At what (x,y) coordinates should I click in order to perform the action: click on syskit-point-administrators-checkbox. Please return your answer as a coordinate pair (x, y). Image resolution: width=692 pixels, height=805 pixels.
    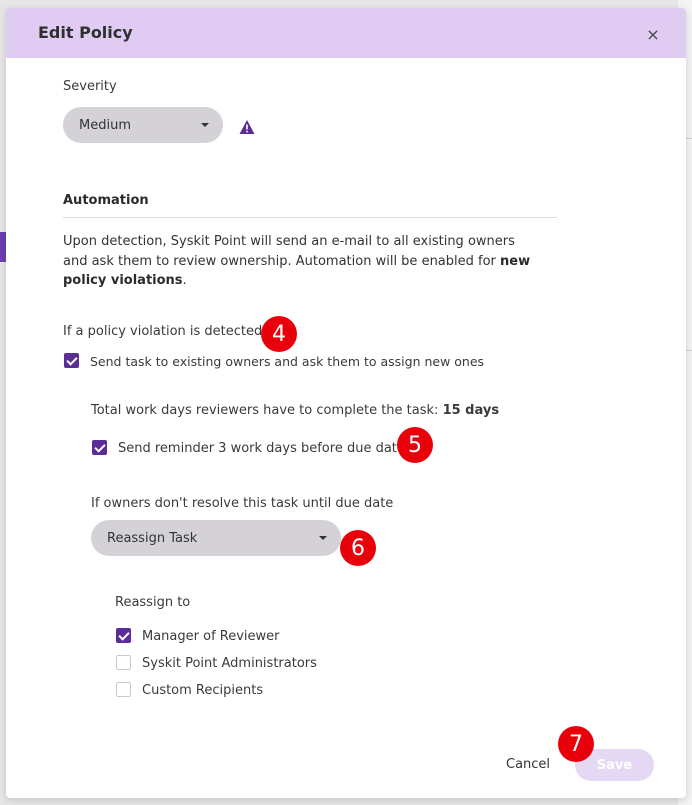
    Looking at the image, I should click on (123, 662).